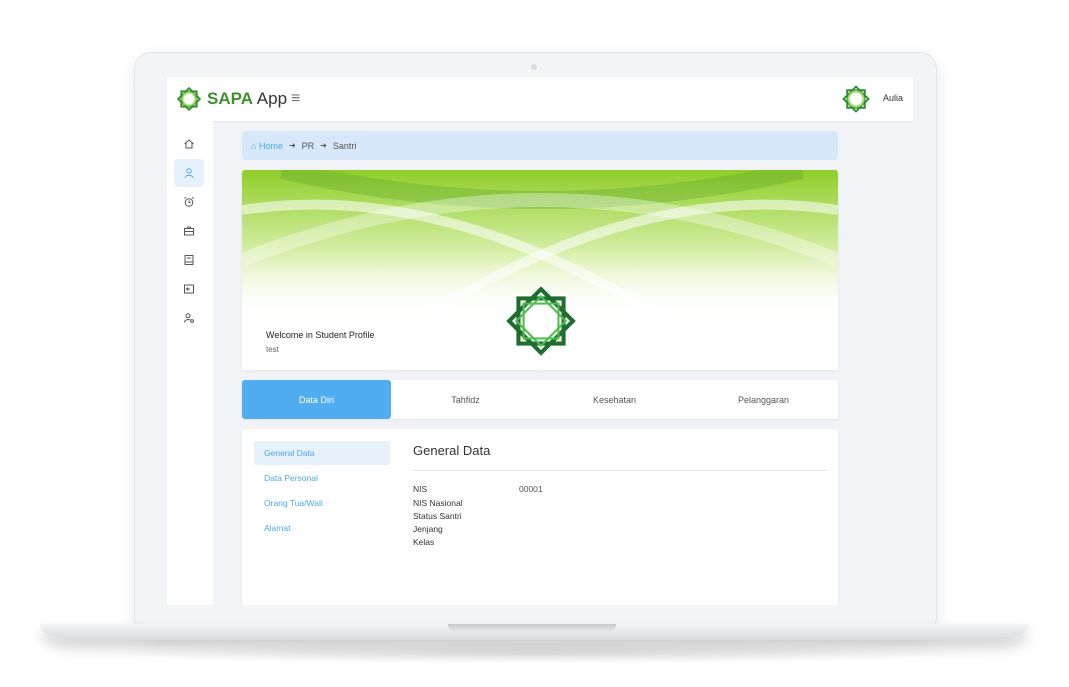 This screenshot has height=687, width=1069. I want to click on user-name: Aulia, so click(893, 98).